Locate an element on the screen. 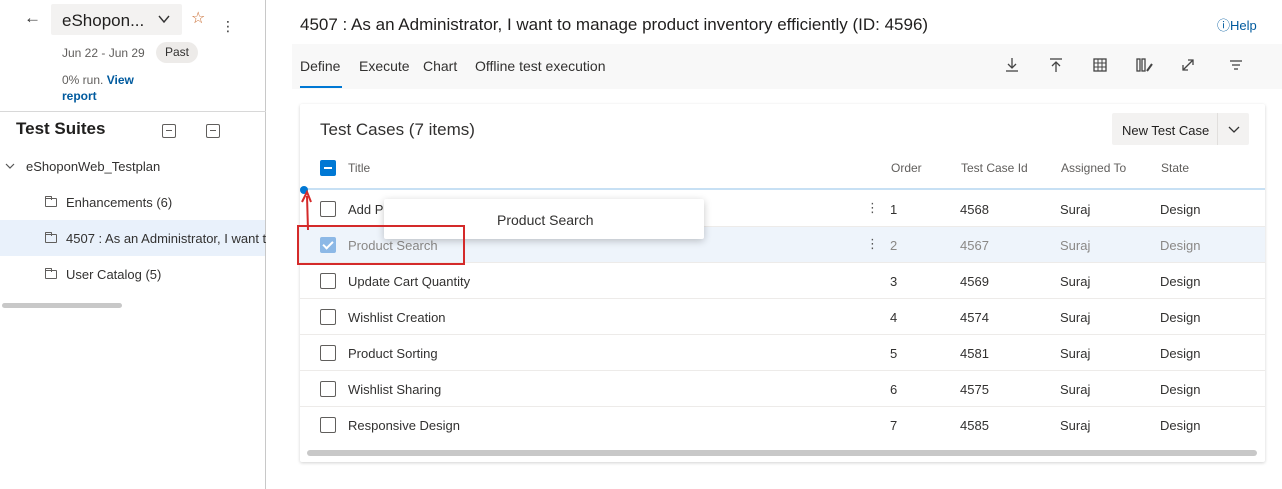  suite-item-label: User Catalog (5) is located at coordinates (114, 274).